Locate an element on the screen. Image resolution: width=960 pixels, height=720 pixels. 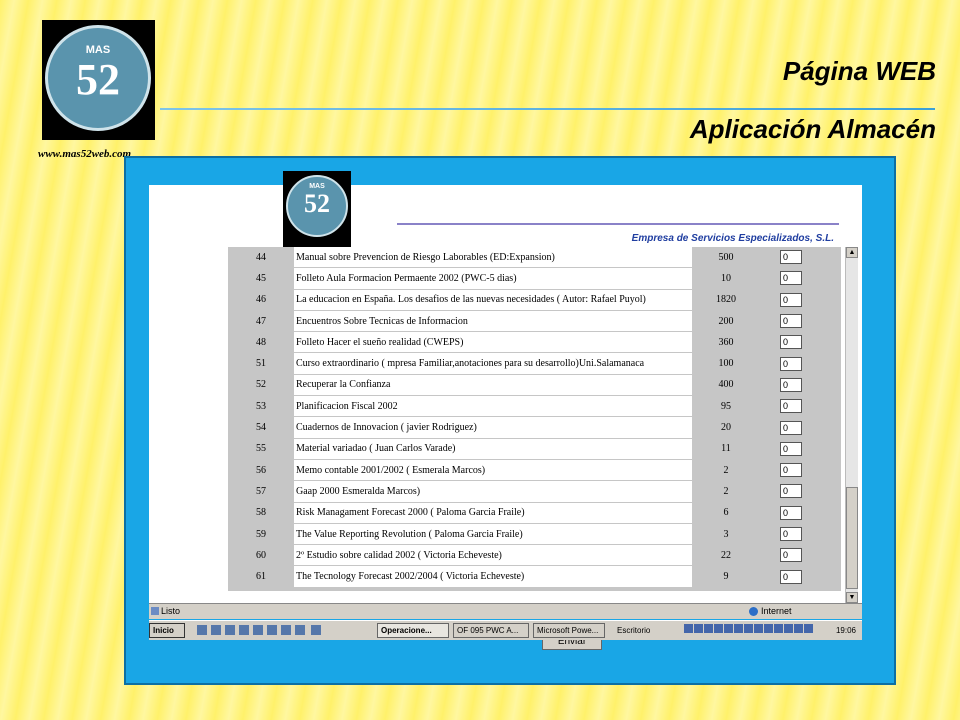
scroll-thumb is located at coordinates (852, 538).